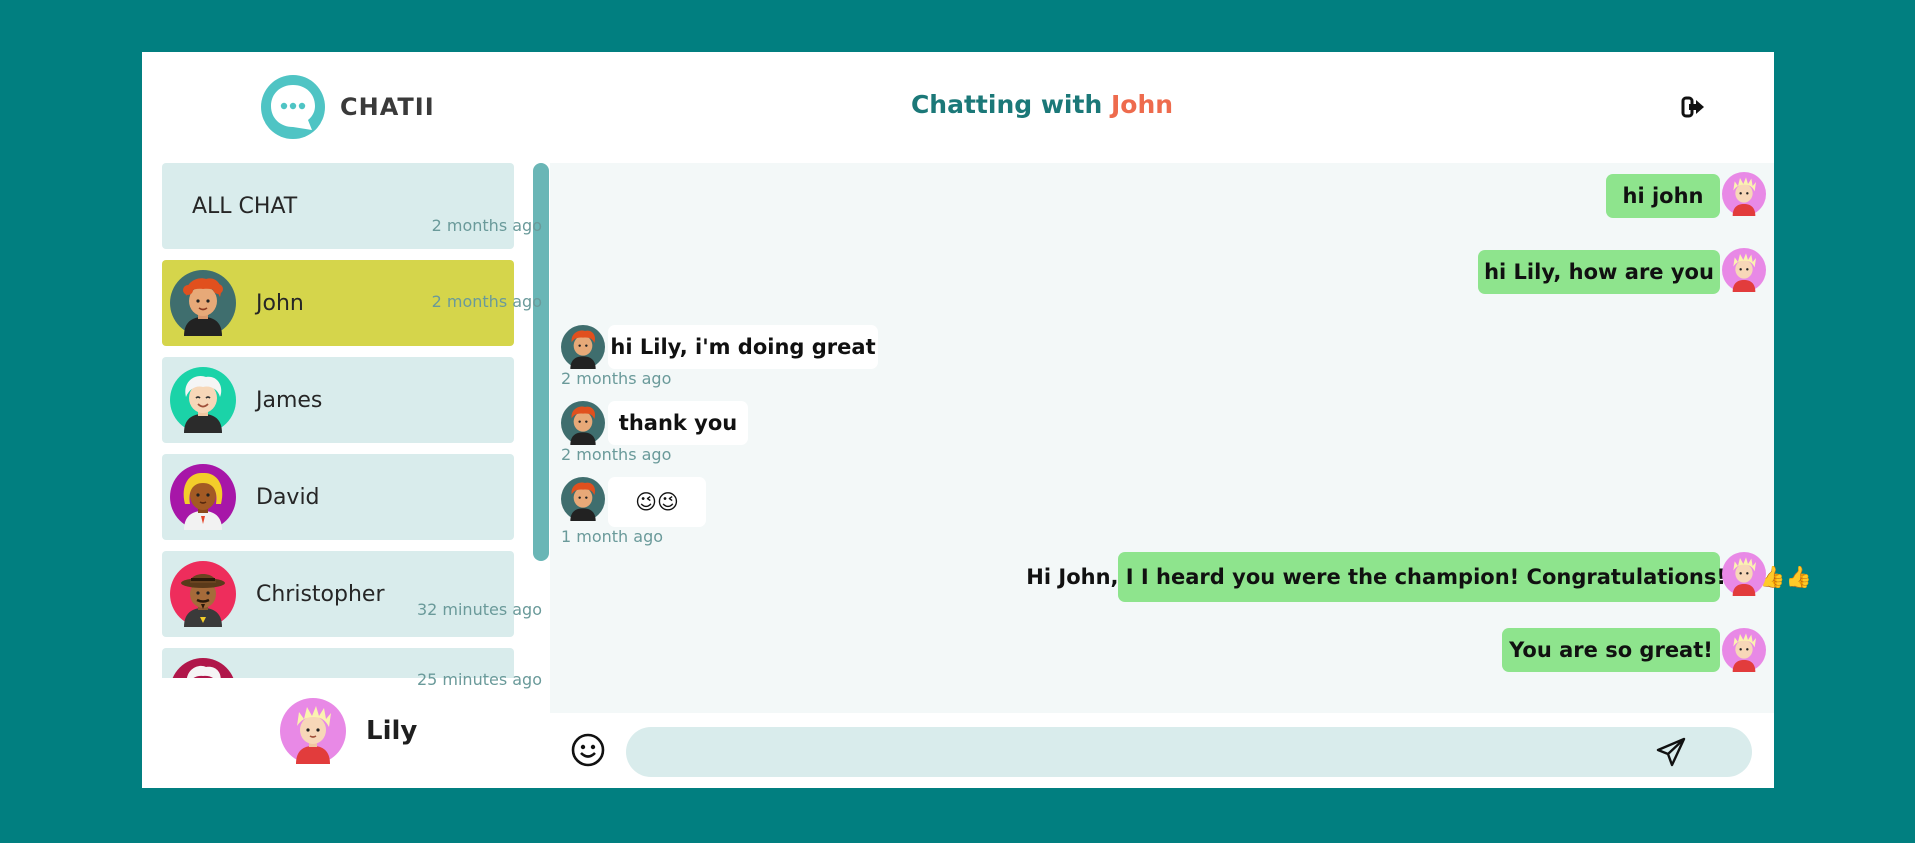 This screenshot has width=1915, height=843. I want to click on contact-label: James, so click(289, 400).